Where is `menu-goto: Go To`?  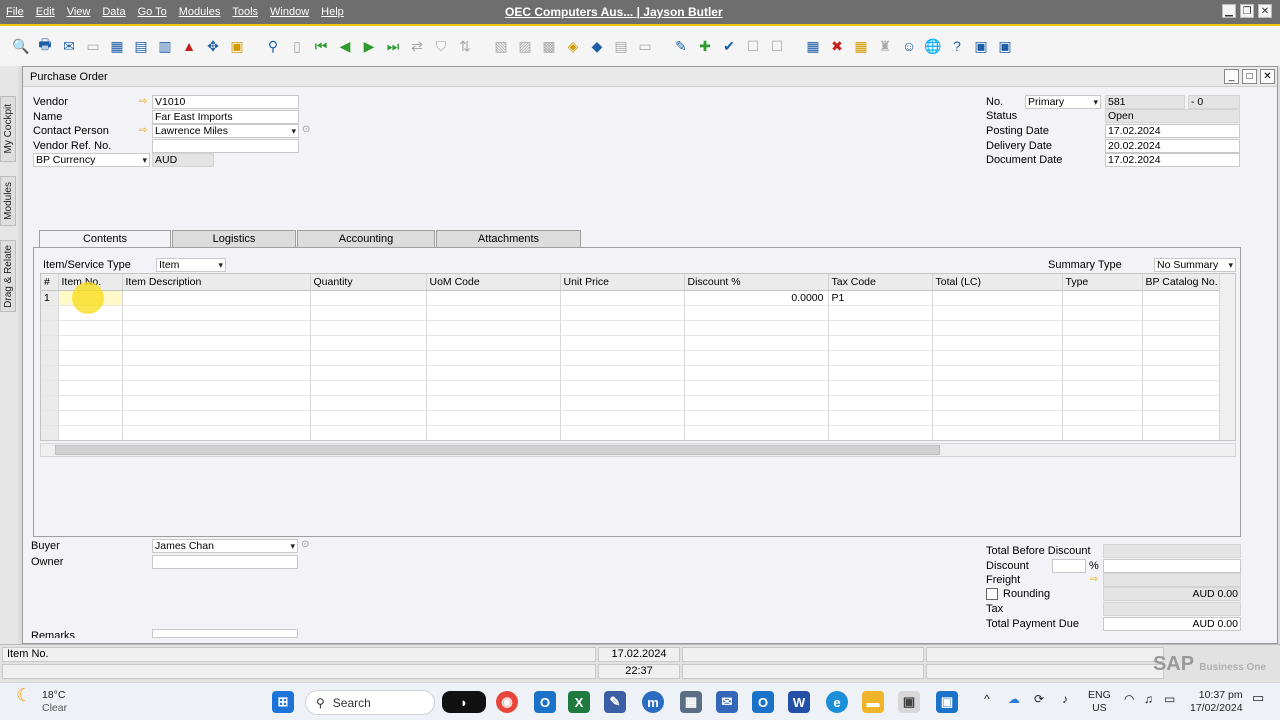
menu-goto: Go To is located at coordinates (152, 12).